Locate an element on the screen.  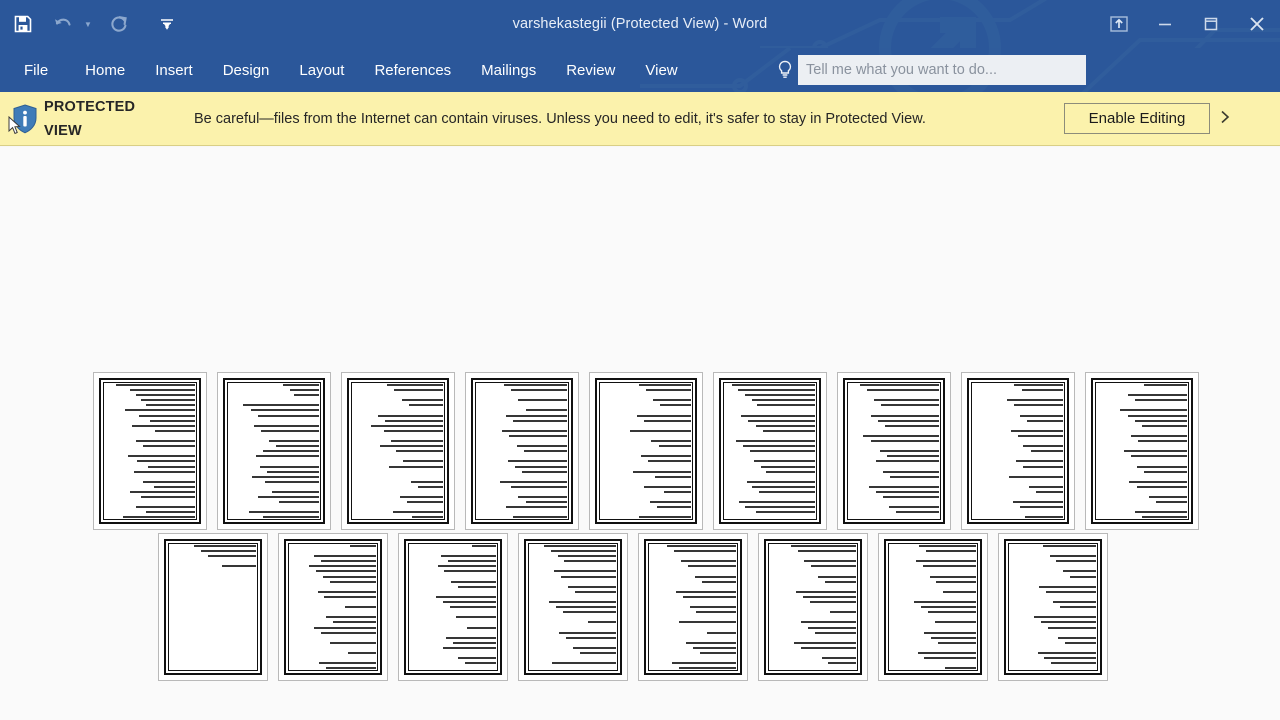
shield-info-icon is located at coordinates (22, 118).